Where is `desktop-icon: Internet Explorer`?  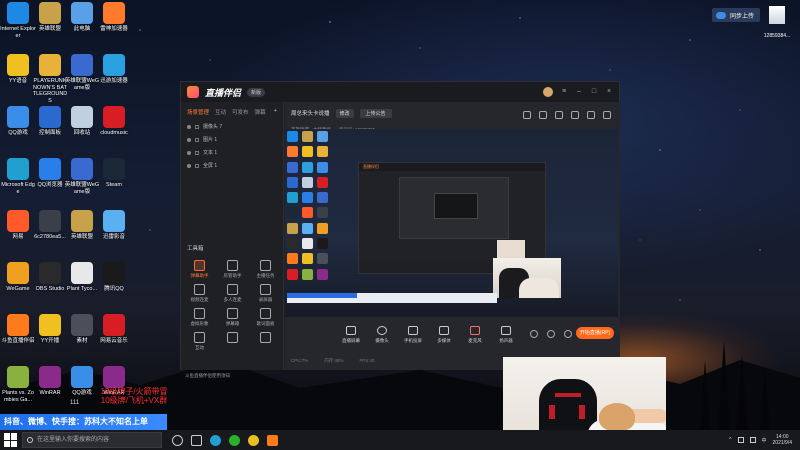 desktop-icon: Internet Explorer is located at coordinates (18, 20).